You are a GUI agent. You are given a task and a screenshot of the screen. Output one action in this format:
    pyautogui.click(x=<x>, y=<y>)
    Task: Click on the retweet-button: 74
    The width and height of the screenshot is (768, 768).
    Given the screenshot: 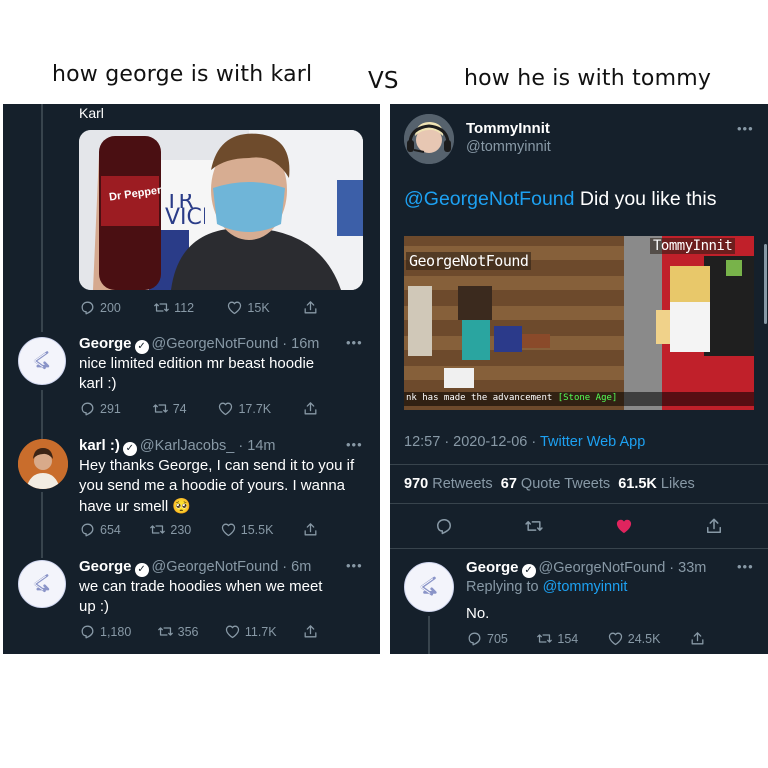 What is the action you would take?
    pyautogui.click(x=169, y=408)
    